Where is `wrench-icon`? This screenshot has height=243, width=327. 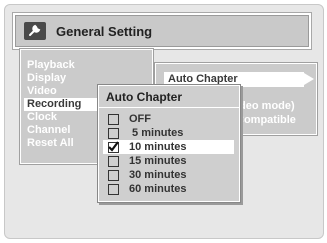
wrench-icon is located at coordinates (35, 31).